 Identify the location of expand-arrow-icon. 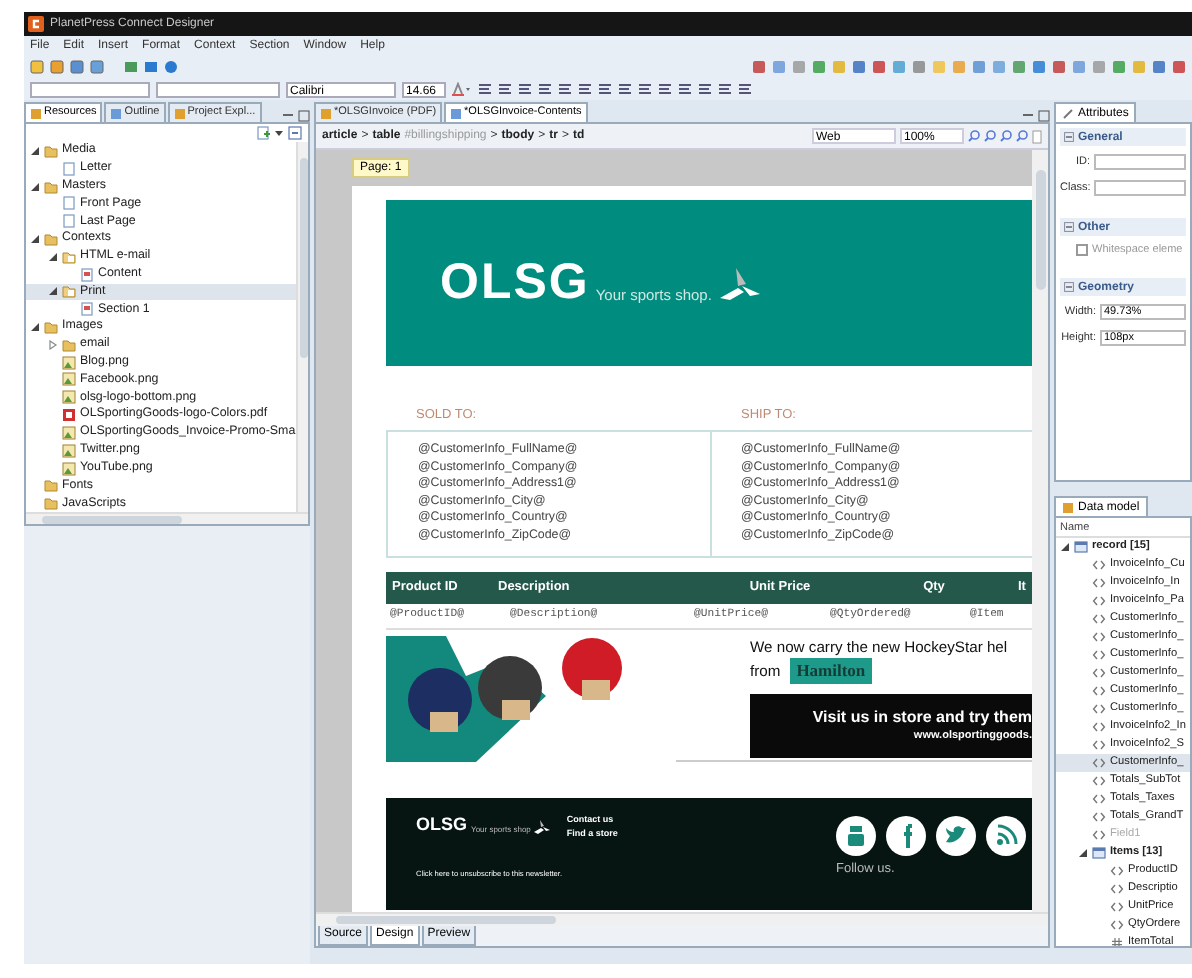
(53, 344).